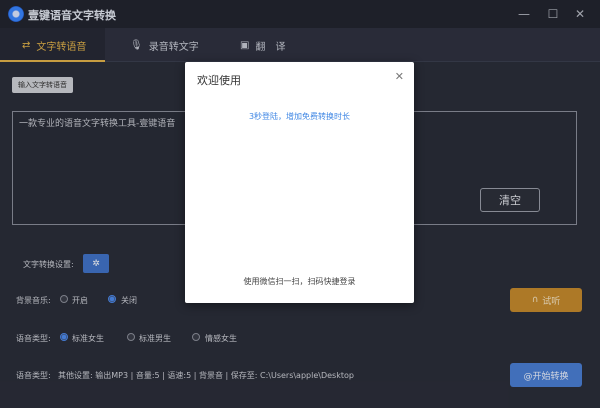  Describe the element at coordinates (219, 80) in the screenshot. I see `dialog-title: 欢迎使用` at that location.